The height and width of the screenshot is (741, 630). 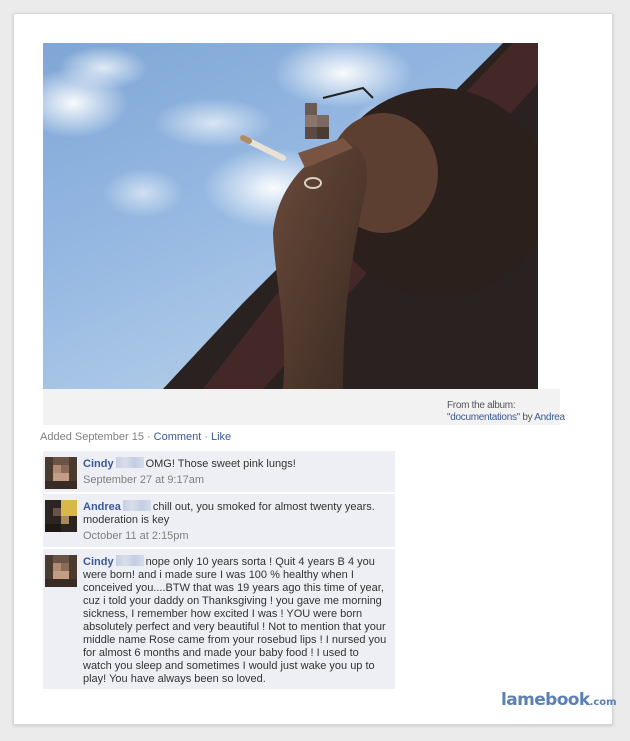 I want to click on comment-time: October 11 at 2:15pm, so click(x=235, y=536).